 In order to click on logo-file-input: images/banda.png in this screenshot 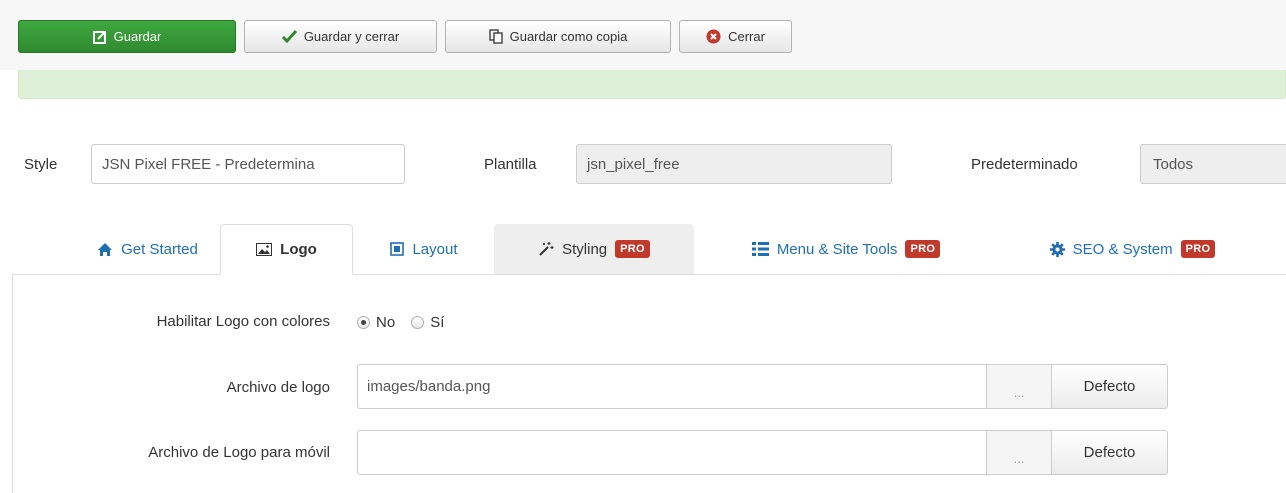, I will do `click(672, 386)`.